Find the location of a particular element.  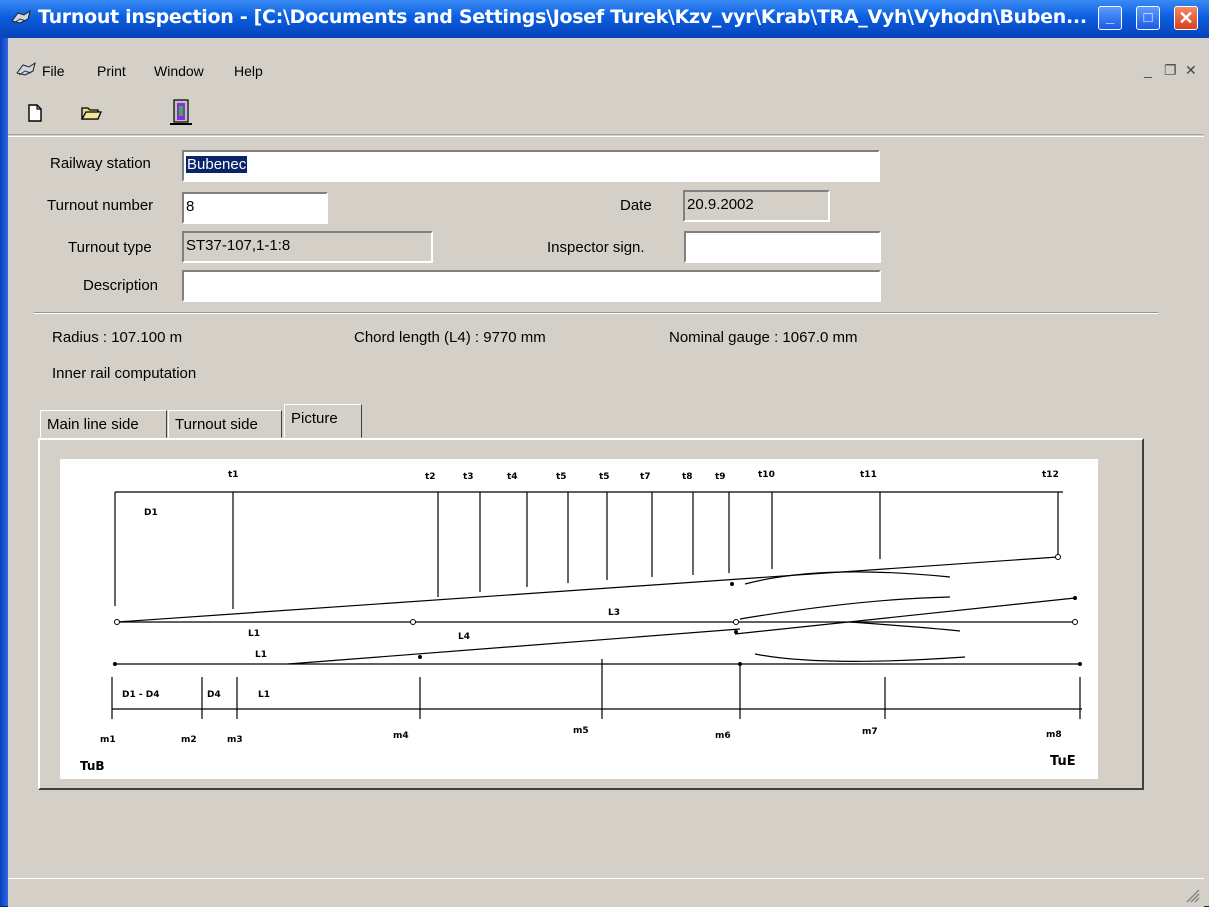

minimize-button: _ is located at coordinates (1110, 18).